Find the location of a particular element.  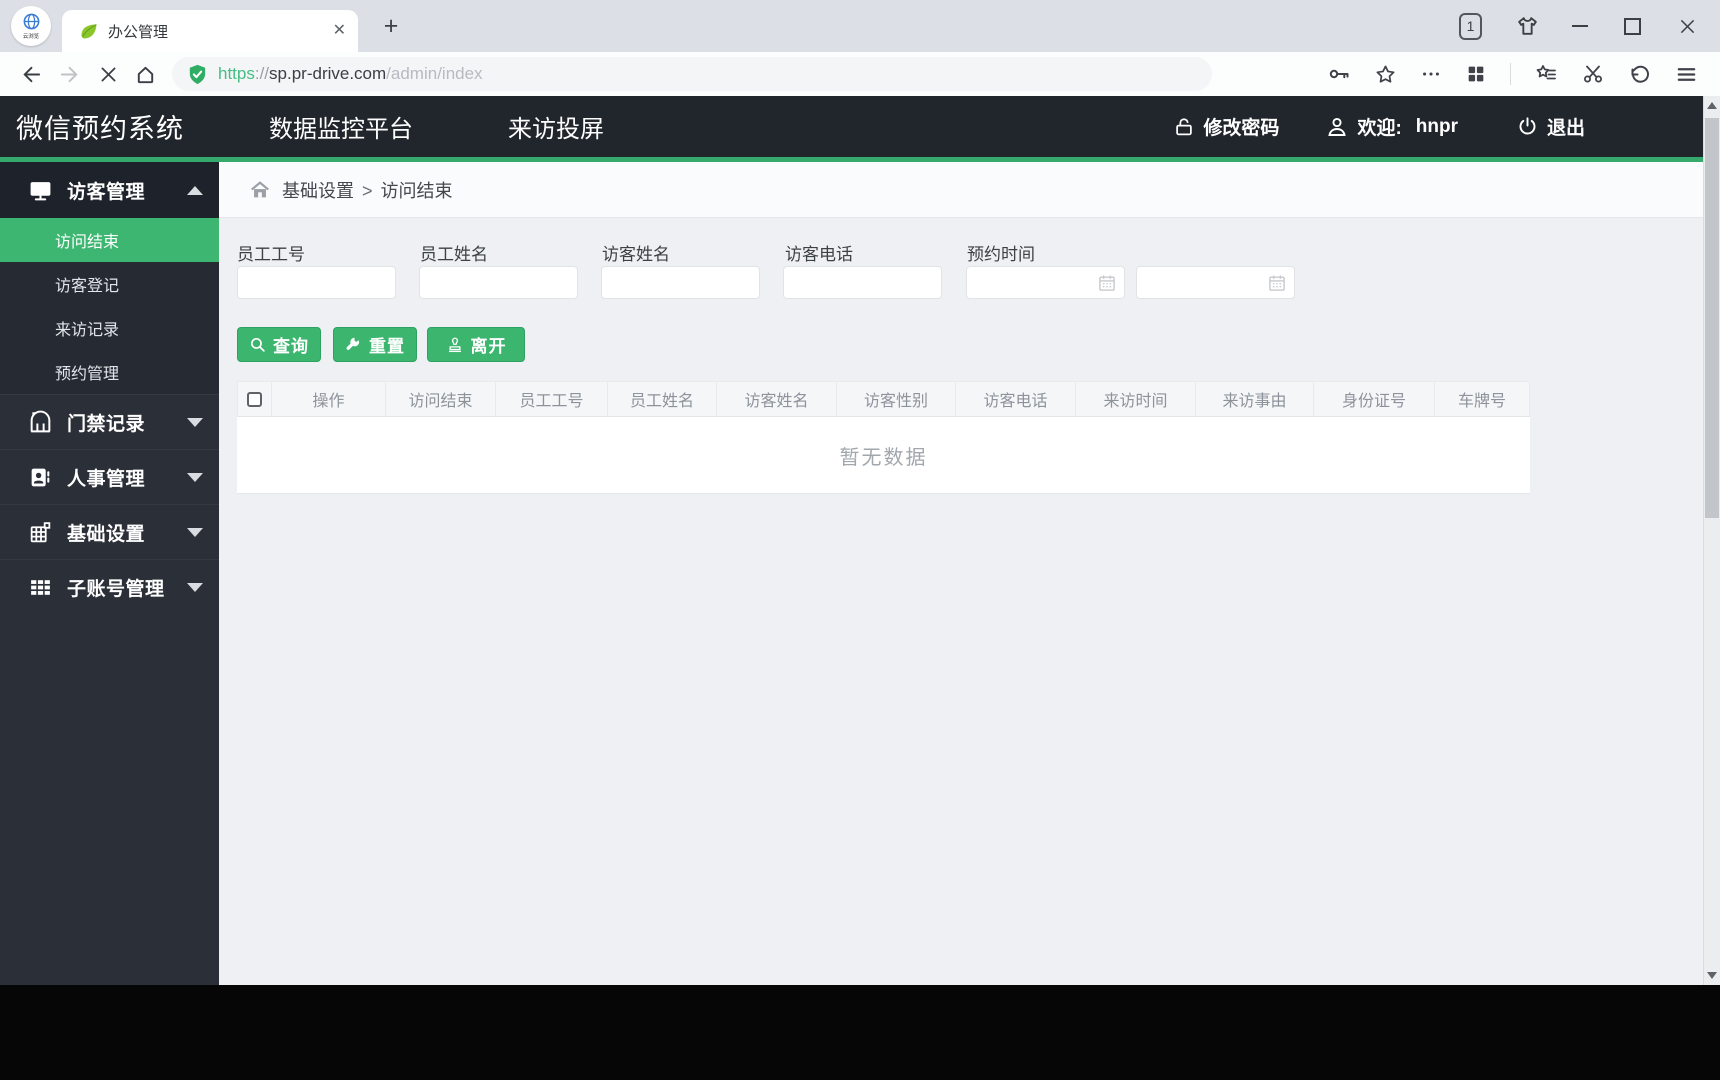

logout-button: 退出 is located at coordinates (1550, 126).